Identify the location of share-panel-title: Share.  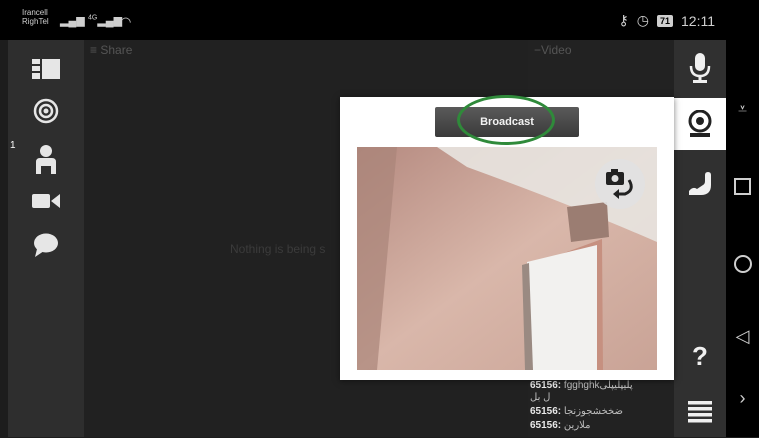
(116, 50).